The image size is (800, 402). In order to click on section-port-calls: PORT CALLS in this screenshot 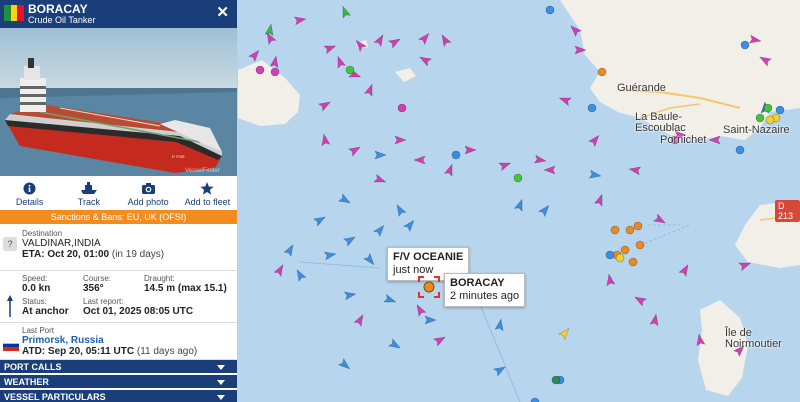, I will do `click(118, 367)`.